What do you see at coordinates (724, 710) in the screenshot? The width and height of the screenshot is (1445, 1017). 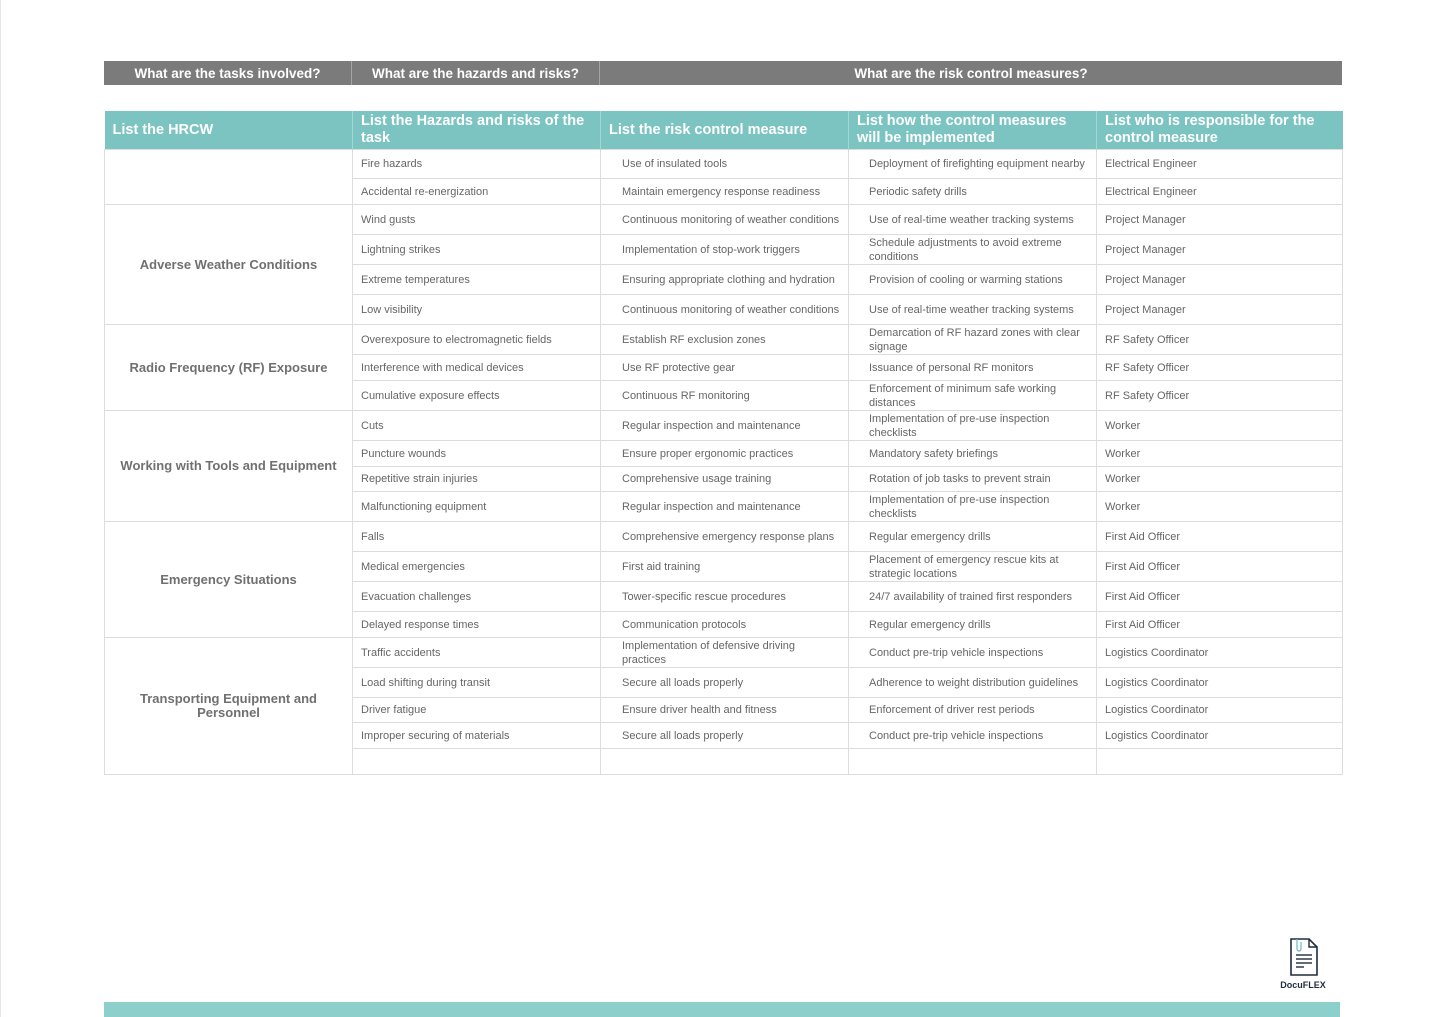 I see `control-cell: Ensure driver health and fitness` at bounding box center [724, 710].